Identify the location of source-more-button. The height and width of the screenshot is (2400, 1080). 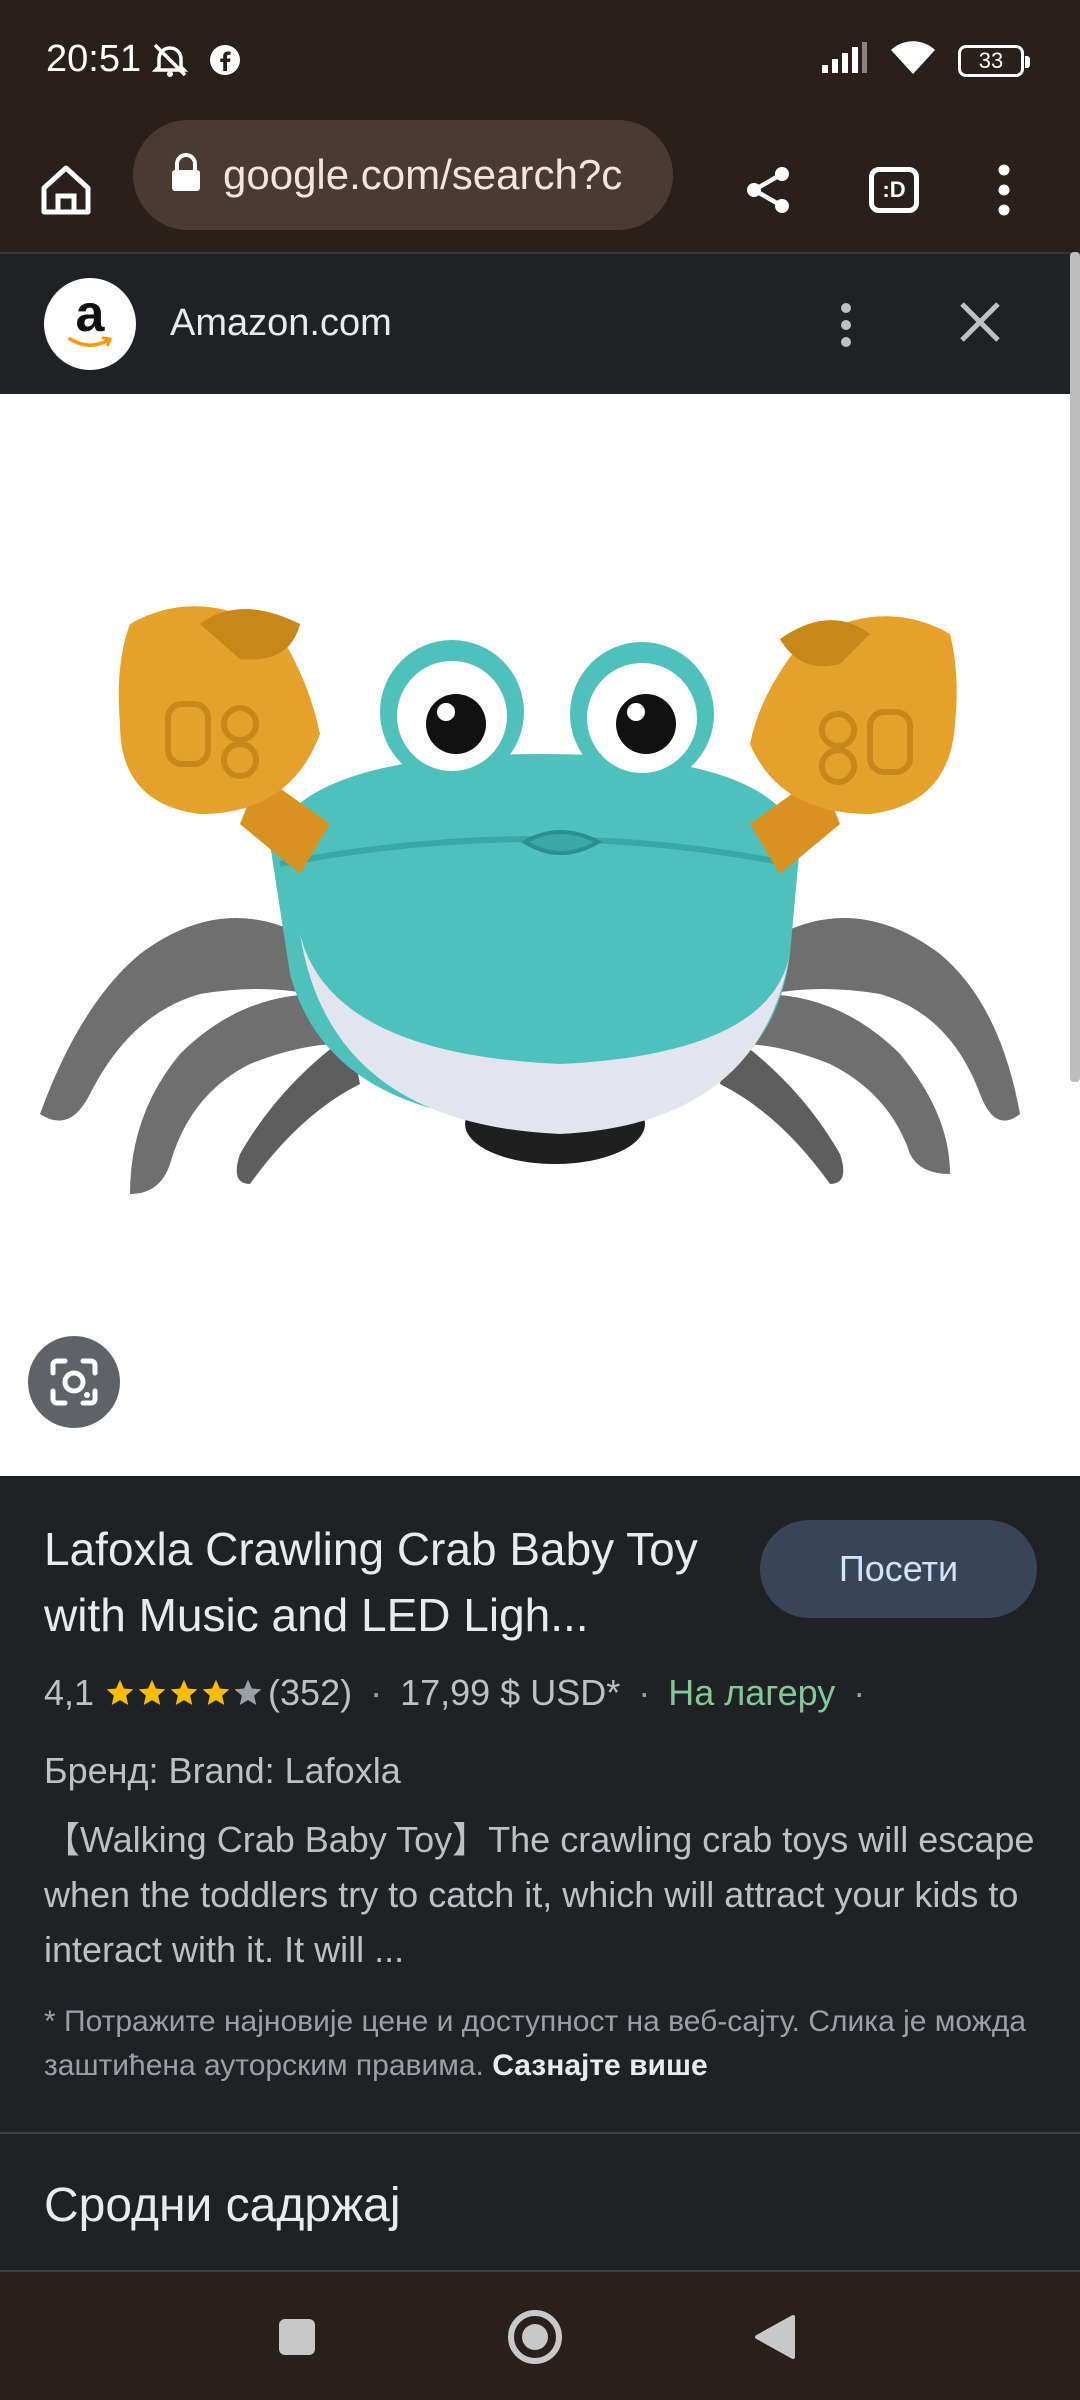
(846, 325).